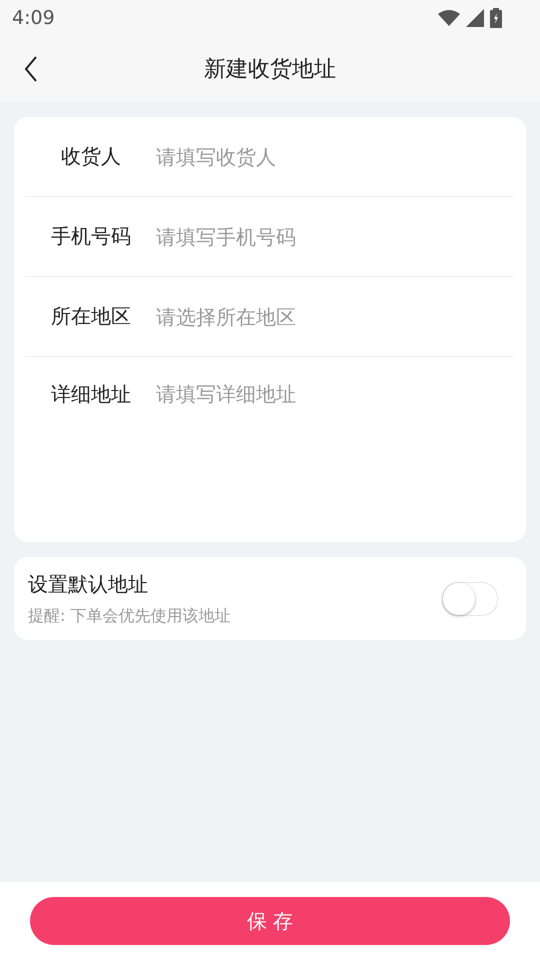 The height and width of the screenshot is (960, 540). What do you see at coordinates (33, 18) in the screenshot?
I see `status-time: 4:09` at bounding box center [33, 18].